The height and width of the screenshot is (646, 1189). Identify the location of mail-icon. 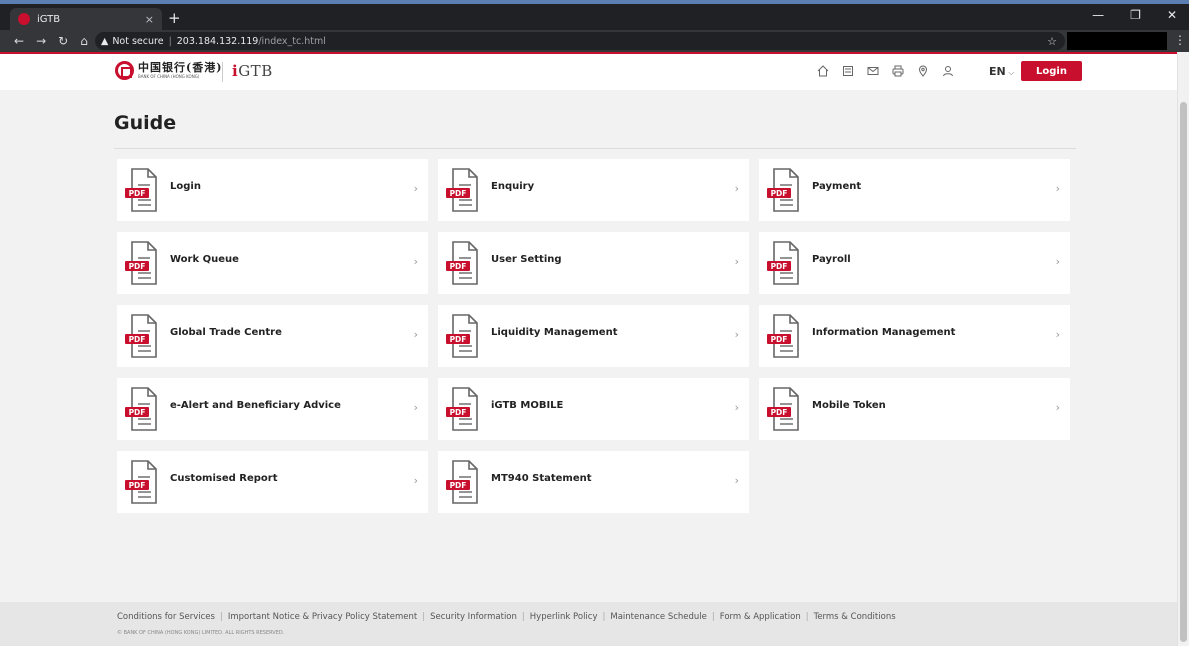
(873, 73).